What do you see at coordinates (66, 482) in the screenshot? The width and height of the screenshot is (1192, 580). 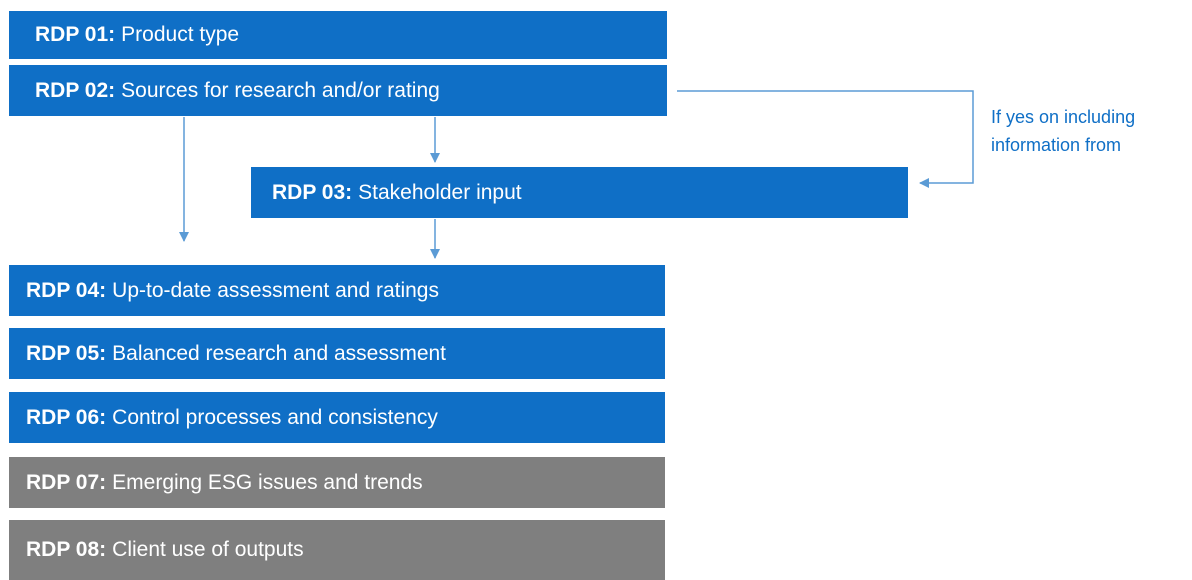 I see `rdp-07-code: RDP 07:` at bounding box center [66, 482].